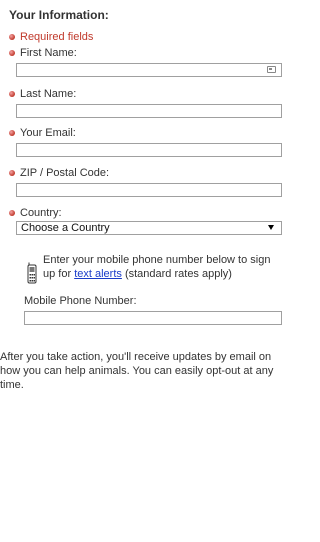 The height and width of the screenshot is (542, 320). What do you see at coordinates (57, 37) in the screenshot?
I see `required-note-text: Required fields` at bounding box center [57, 37].